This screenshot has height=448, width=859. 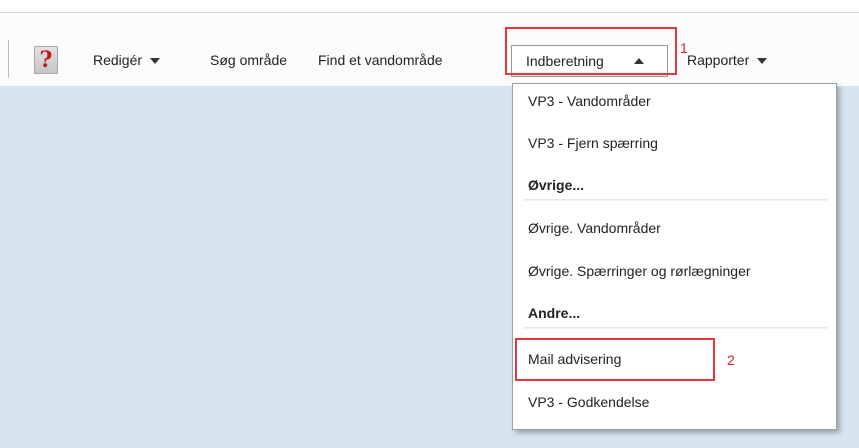 What do you see at coordinates (588, 402) in the screenshot?
I see `dropdown-item-vp3-godkendelse: VP3 - Godkendelse` at bounding box center [588, 402].